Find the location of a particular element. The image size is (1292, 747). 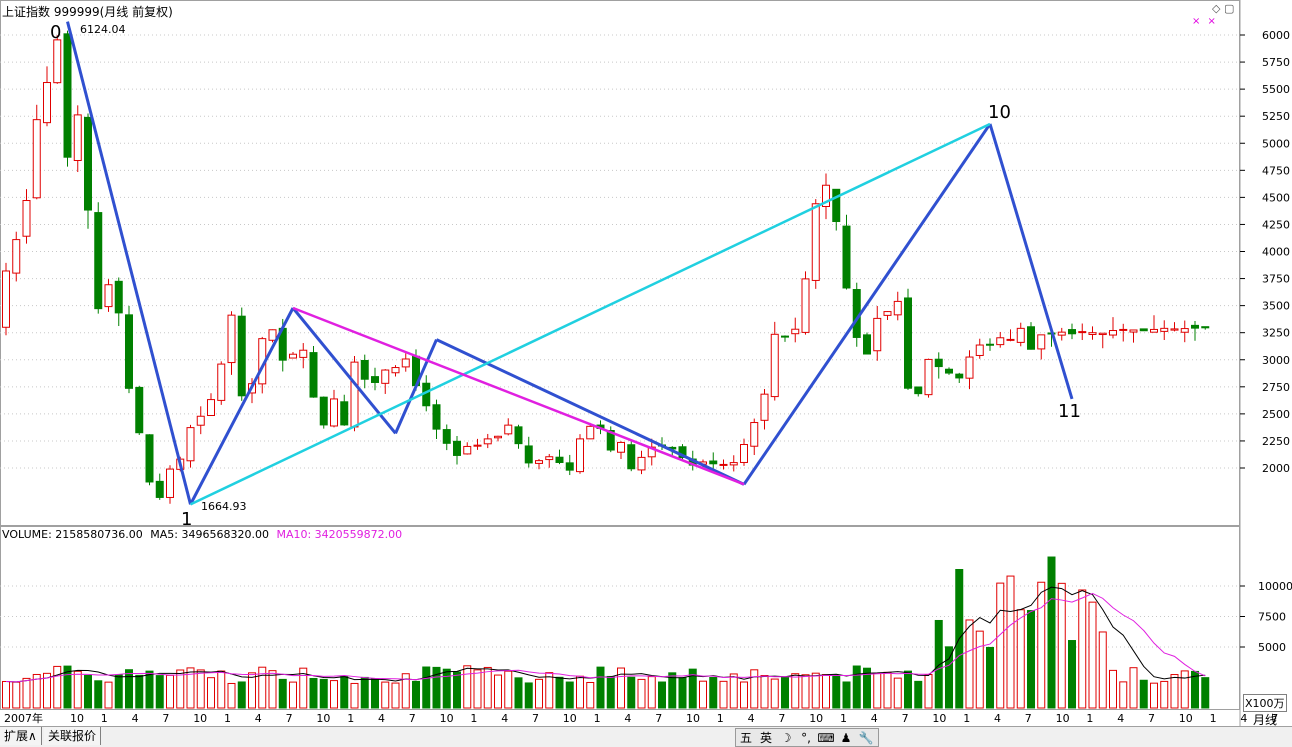

price-tick-label: 5500 is located at coordinates (1276, 89).